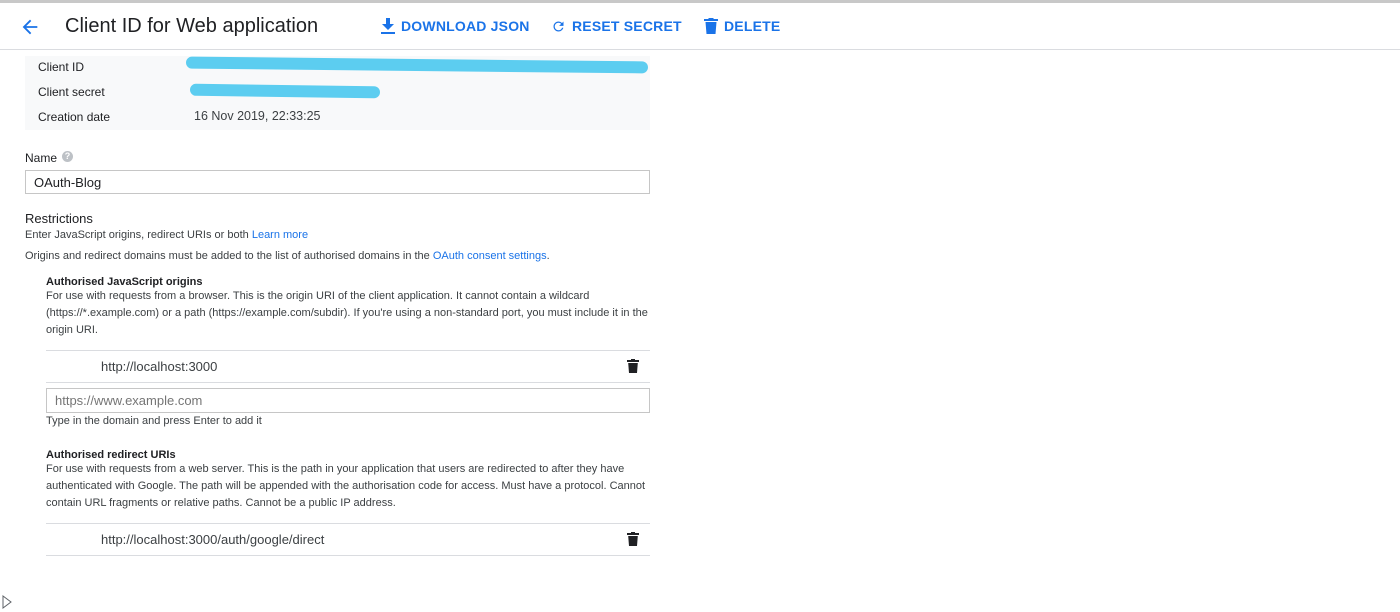 This screenshot has width=1400, height=612. I want to click on client-secret-label: Client secret, so click(71, 92).